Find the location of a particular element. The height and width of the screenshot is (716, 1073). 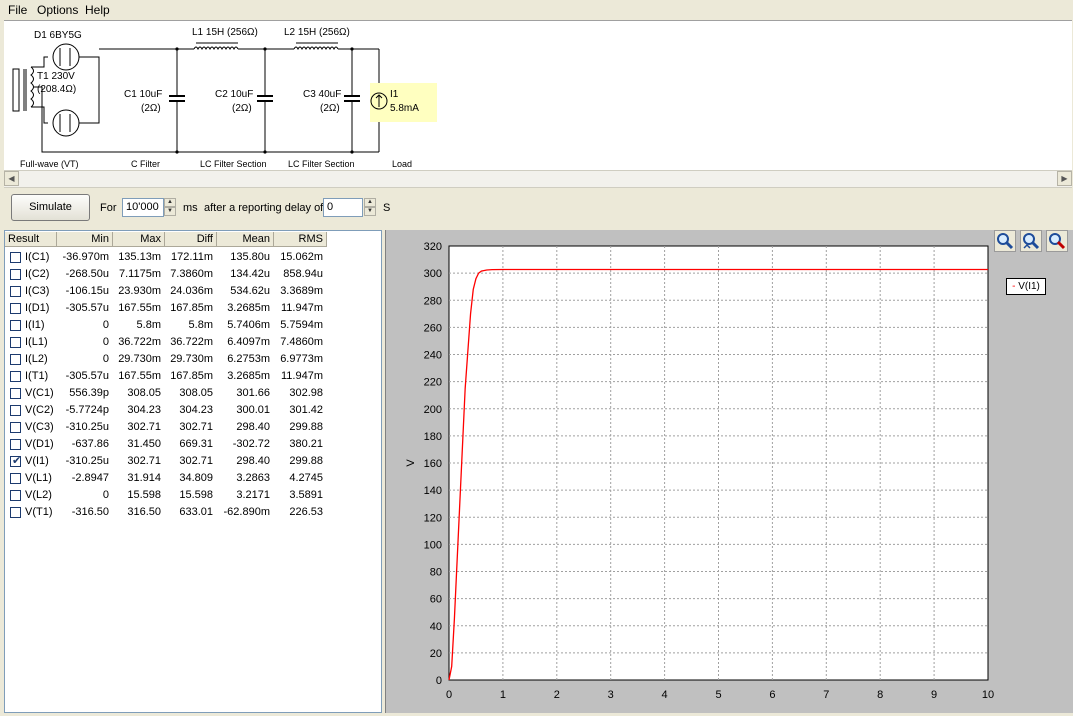

result-min: -637.86 is located at coordinates (90, 444).